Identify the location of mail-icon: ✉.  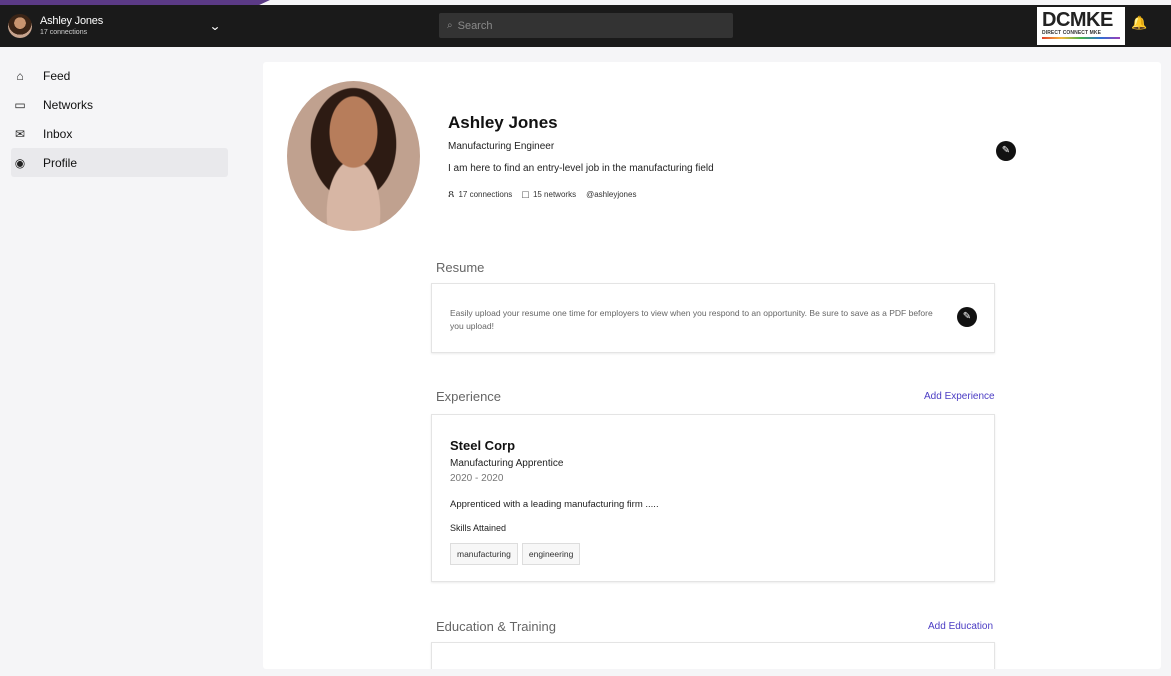
(20, 133).